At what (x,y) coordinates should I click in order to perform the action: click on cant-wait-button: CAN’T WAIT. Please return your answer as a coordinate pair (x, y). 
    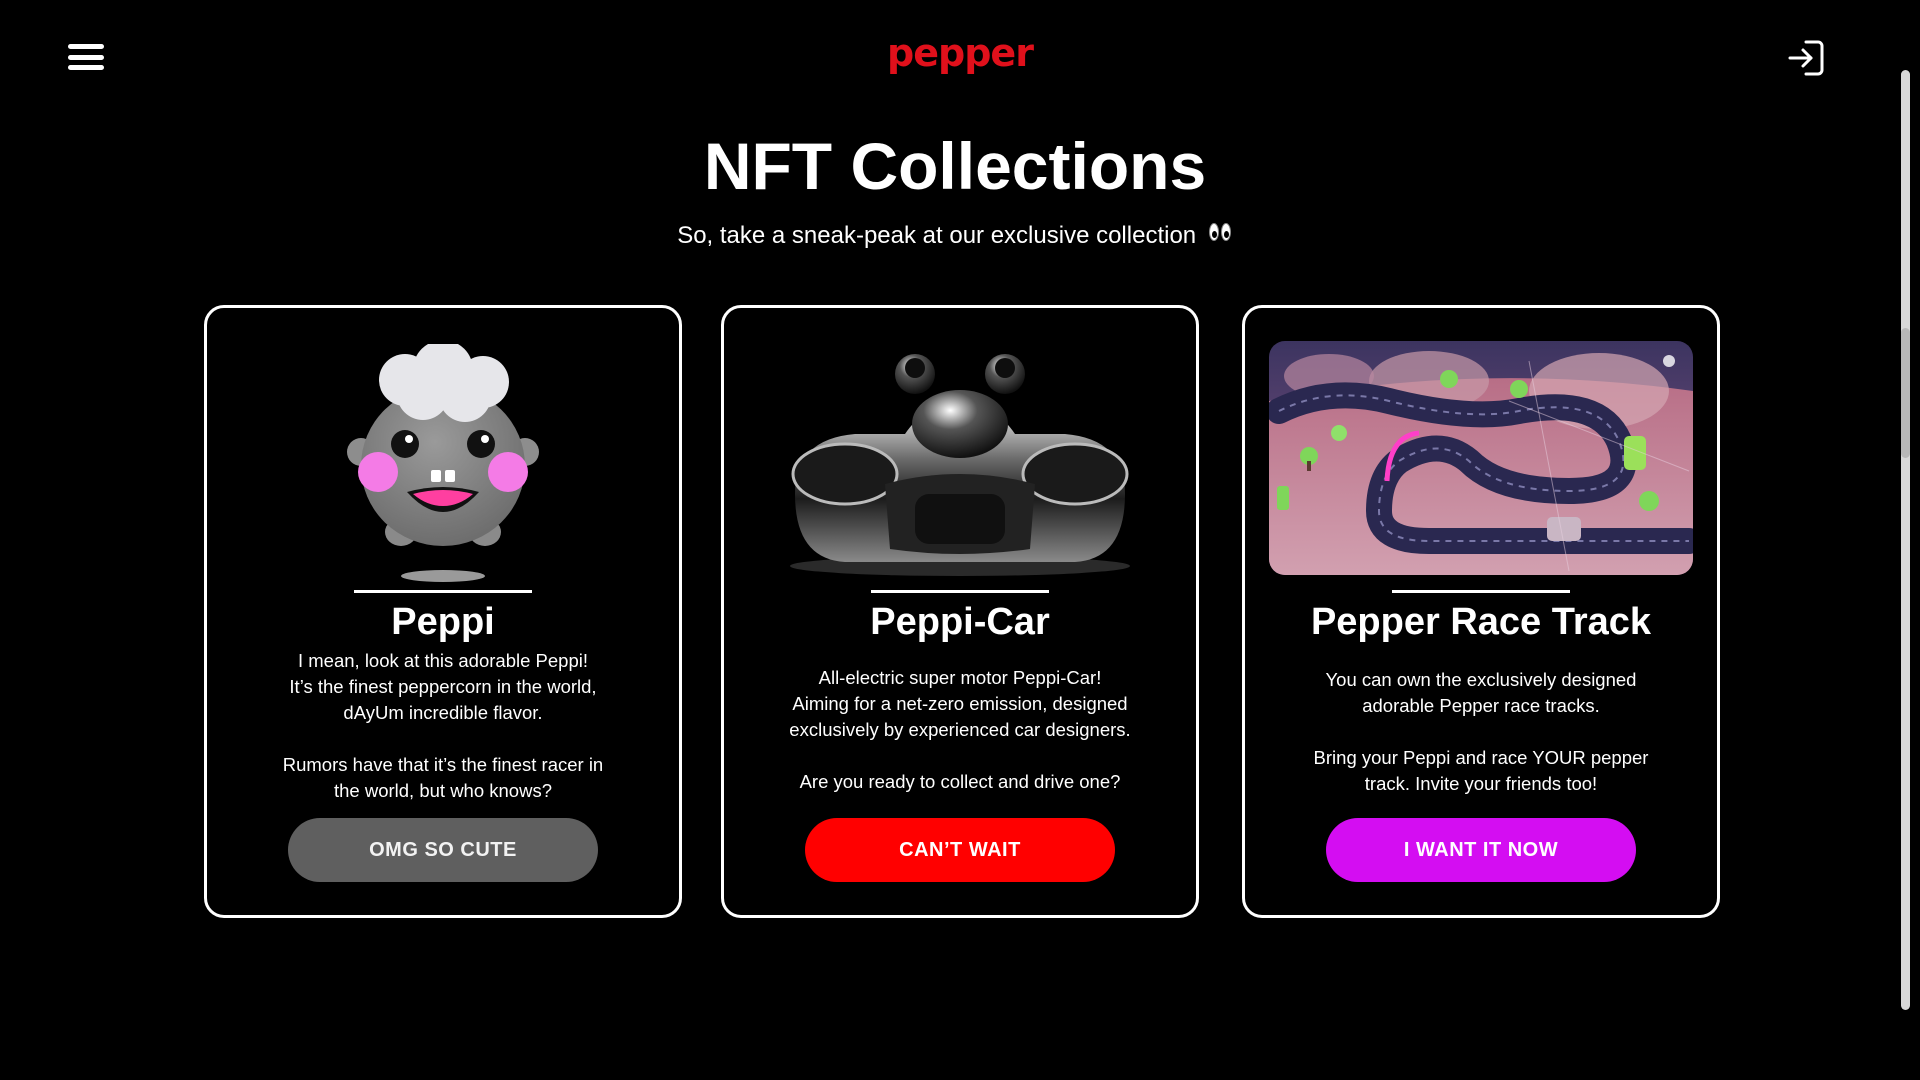
    Looking at the image, I should click on (960, 850).